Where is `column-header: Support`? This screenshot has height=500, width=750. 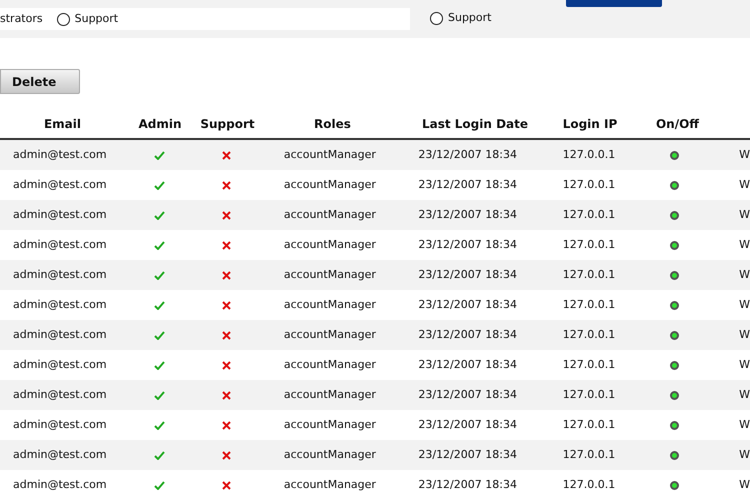
column-header: Support is located at coordinates (227, 124).